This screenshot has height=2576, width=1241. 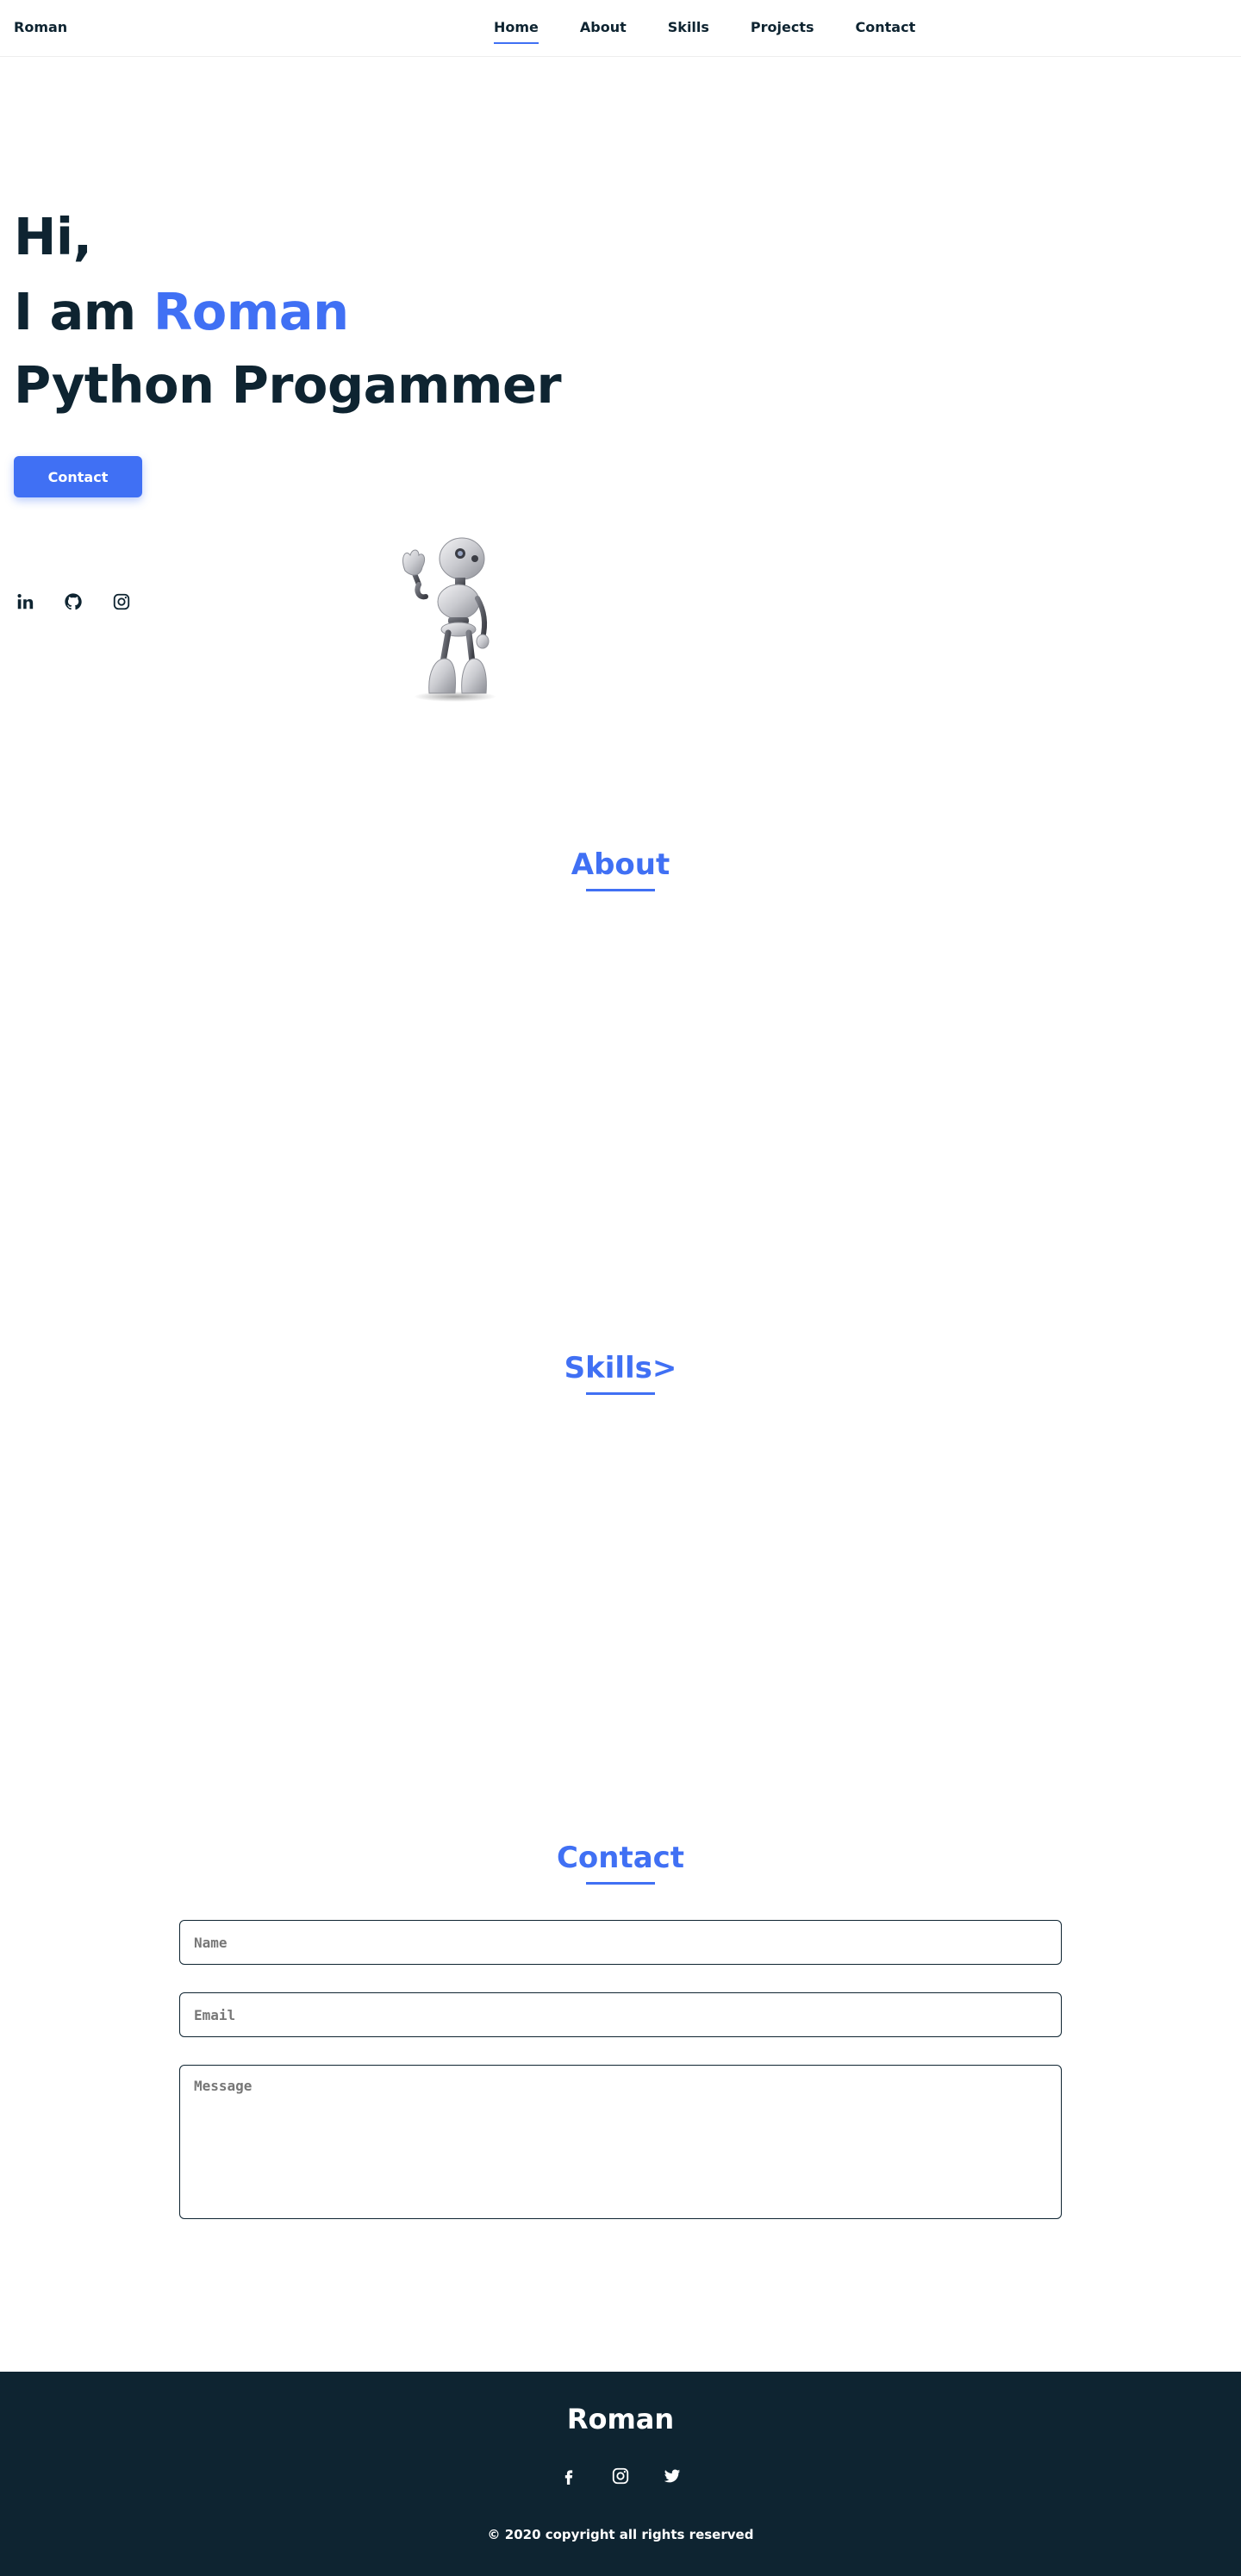 What do you see at coordinates (620, 1942) in the screenshot?
I see `name-input` at bounding box center [620, 1942].